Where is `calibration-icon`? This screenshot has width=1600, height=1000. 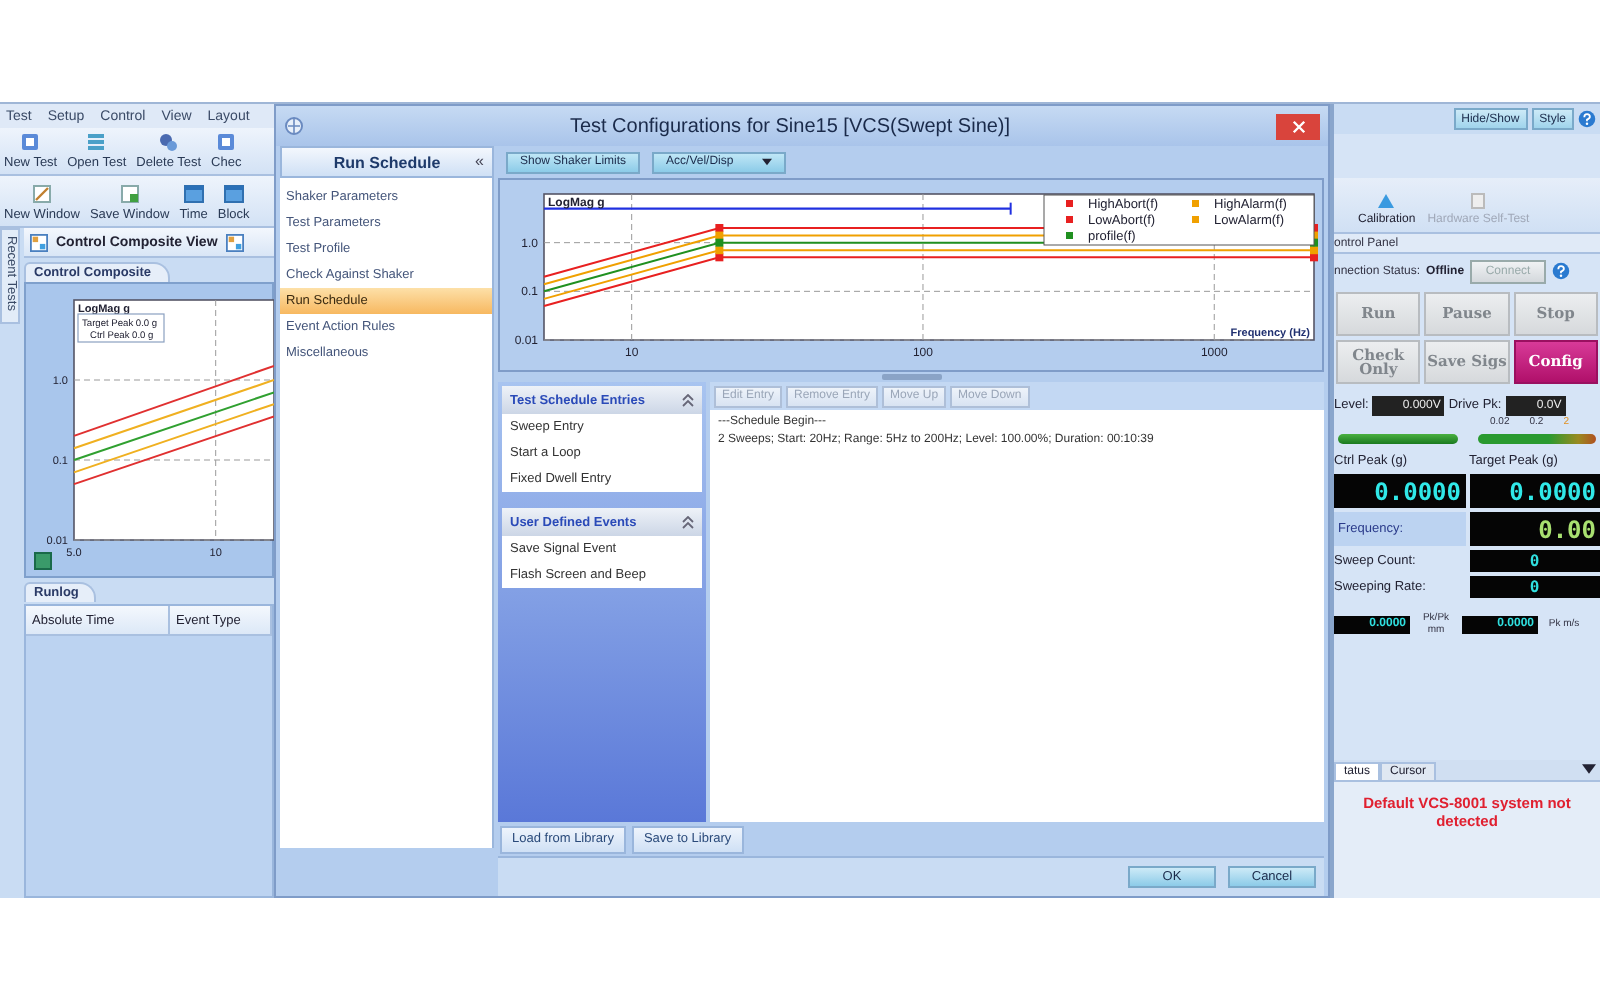
calibration-icon is located at coordinates (1386, 201).